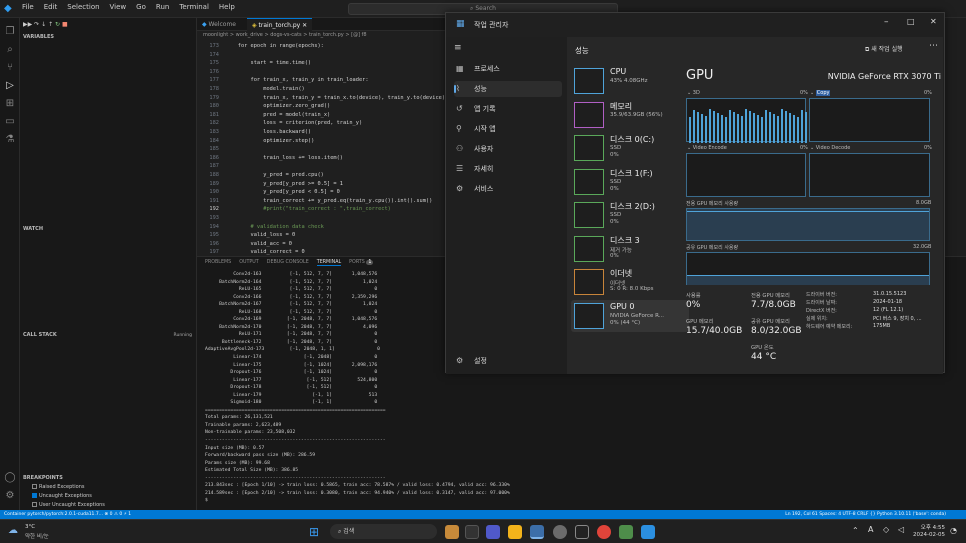 The image size is (966, 543). Describe the element at coordinates (886, 22) in the screenshot. I see `minimize-icon: –` at that location.